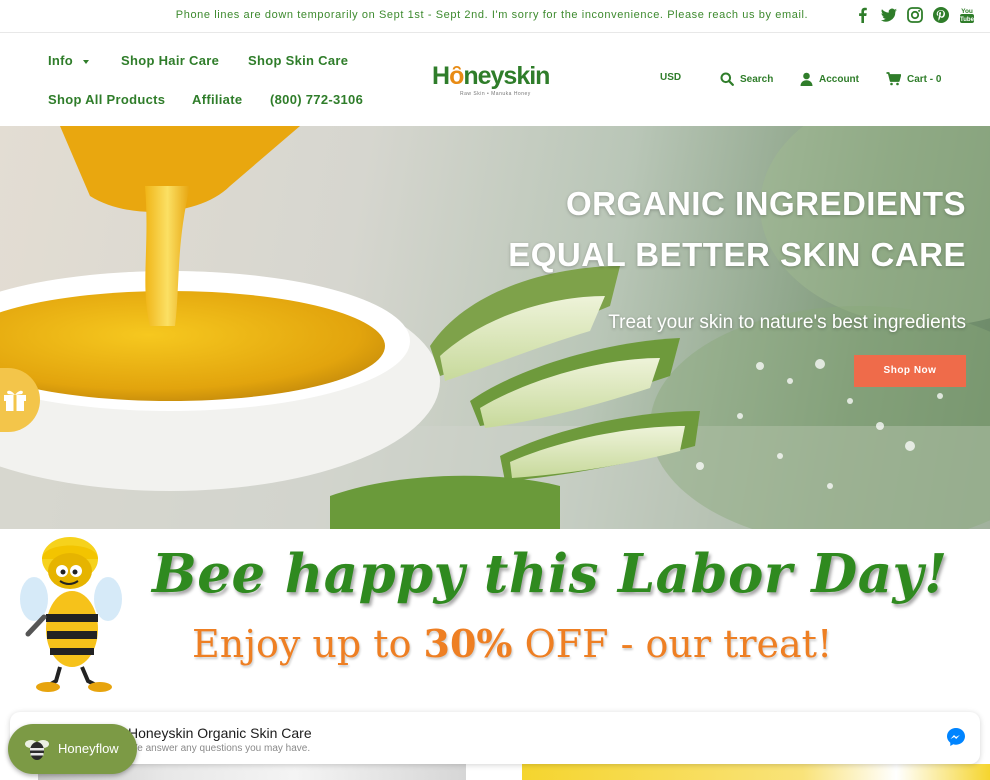 The width and height of the screenshot is (990, 780). I want to click on honeyflow-button: Honeyflow, so click(72, 749).